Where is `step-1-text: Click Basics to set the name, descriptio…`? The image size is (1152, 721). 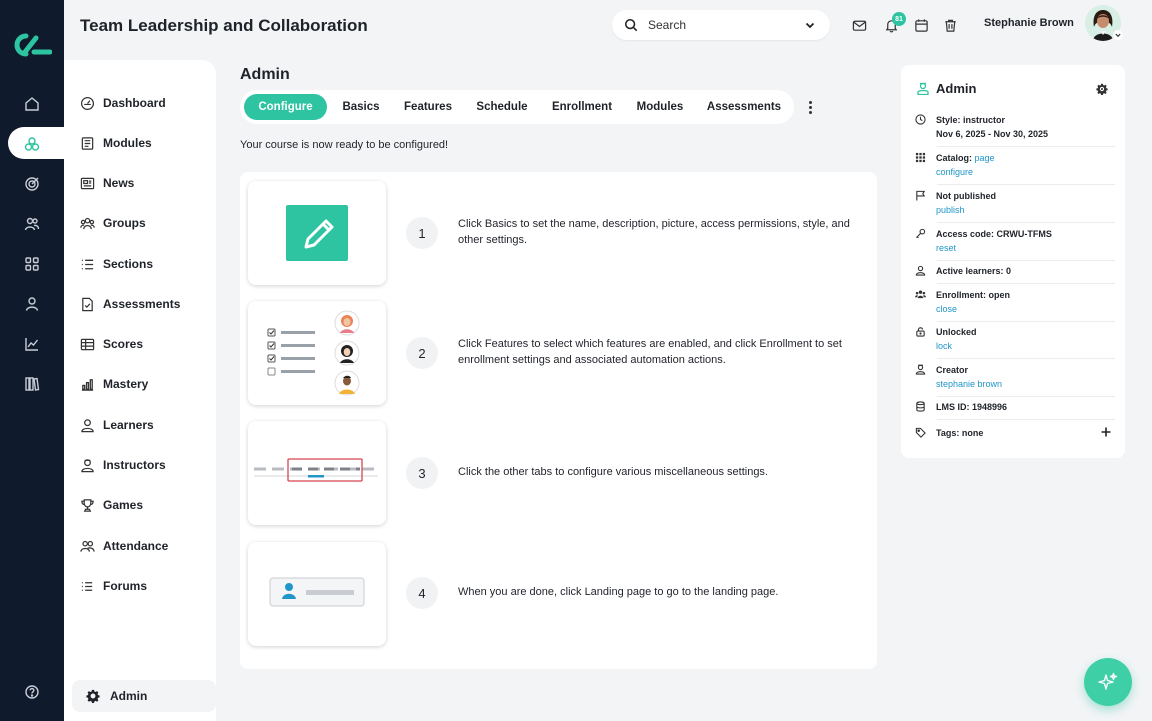 step-1-text: Click Basics to set the name, descriptio… is located at coordinates (654, 232).